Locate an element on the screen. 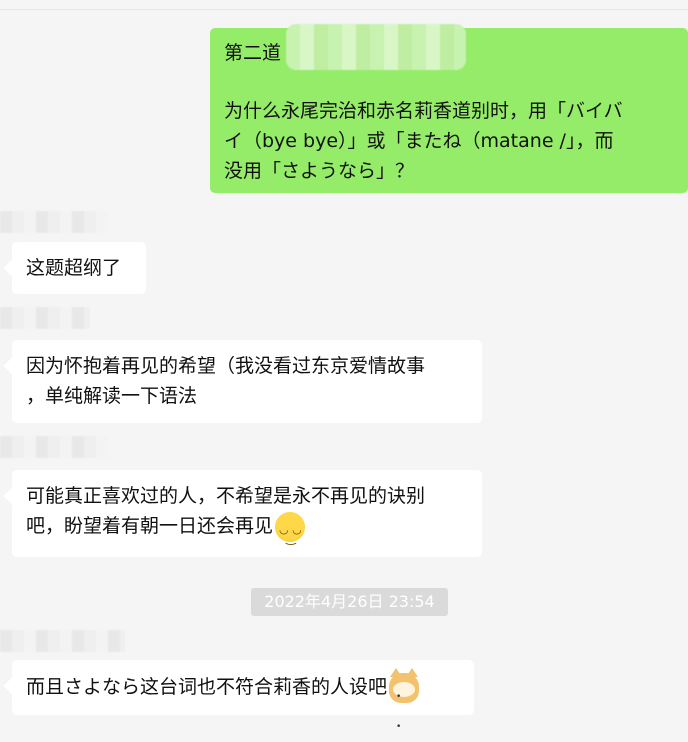 The height and width of the screenshot is (742, 688). message-line: 可能真正喜欢过的人，不希望是永不再见的诀别 is located at coordinates (226, 496).